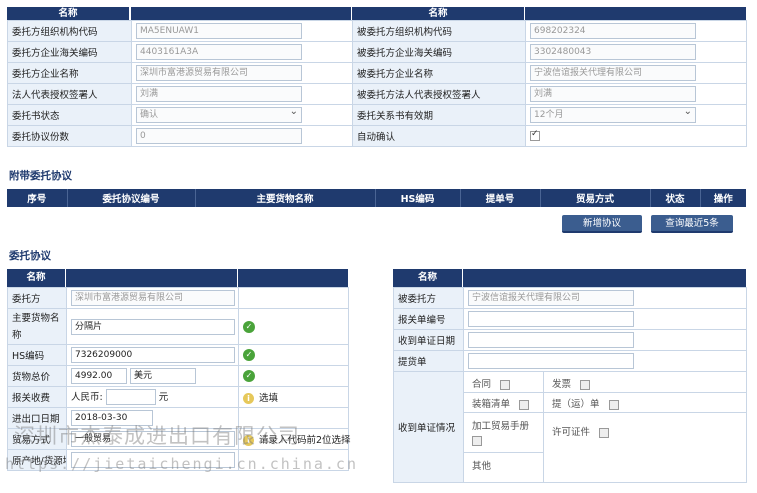  I want to click on date-field: 2018-03-30, so click(112, 418).